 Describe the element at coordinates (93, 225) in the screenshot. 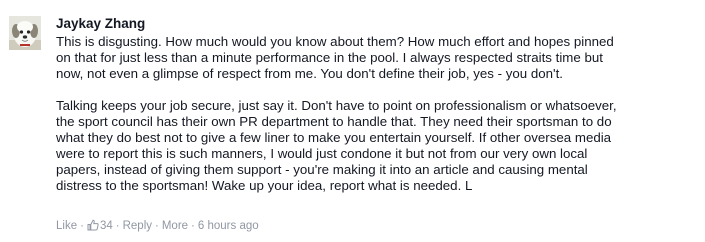

I see `thumbs-up-icon` at that location.